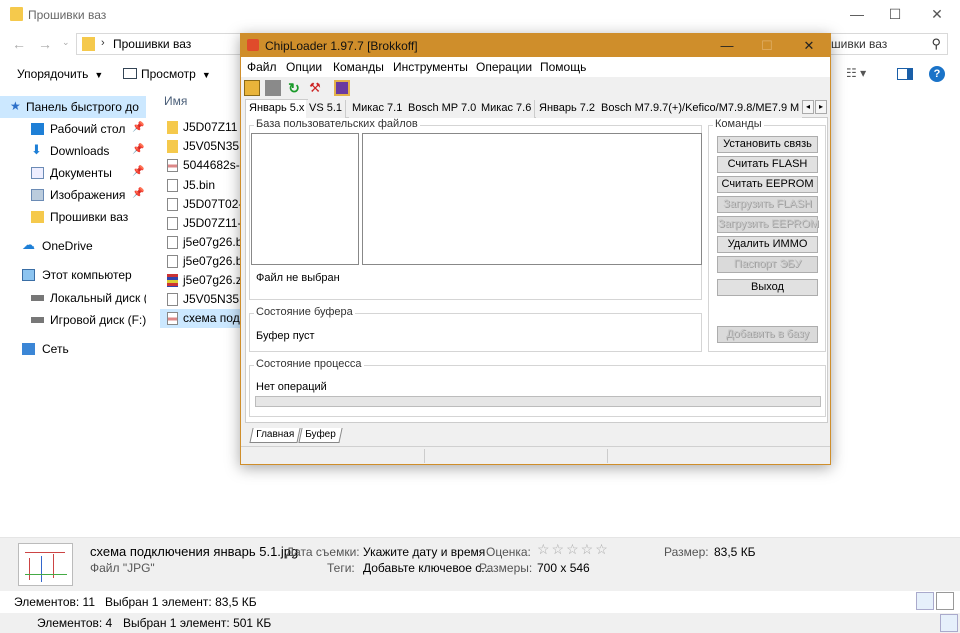 This screenshot has width=960, height=633. What do you see at coordinates (767, 287) in the screenshot?
I see `exit-button: Выход` at bounding box center [767, 287].